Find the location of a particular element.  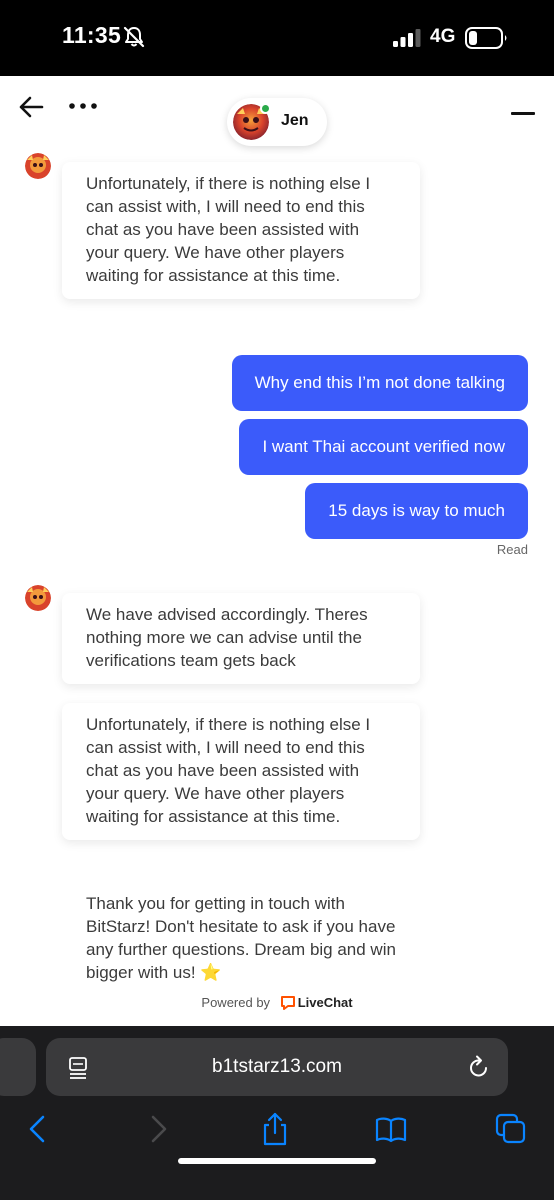

more-options-icon is located at coordinates (83, 106).